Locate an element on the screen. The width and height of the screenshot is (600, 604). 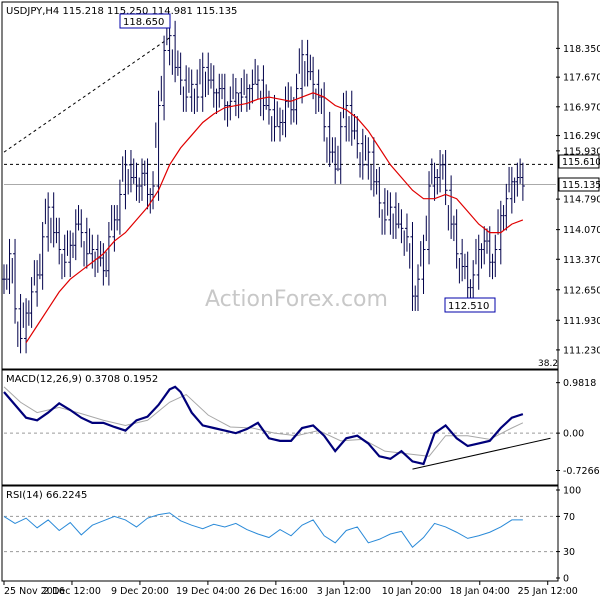
time-tick-label: 25 Jan 12:00 is located at coordinates (548, 591).